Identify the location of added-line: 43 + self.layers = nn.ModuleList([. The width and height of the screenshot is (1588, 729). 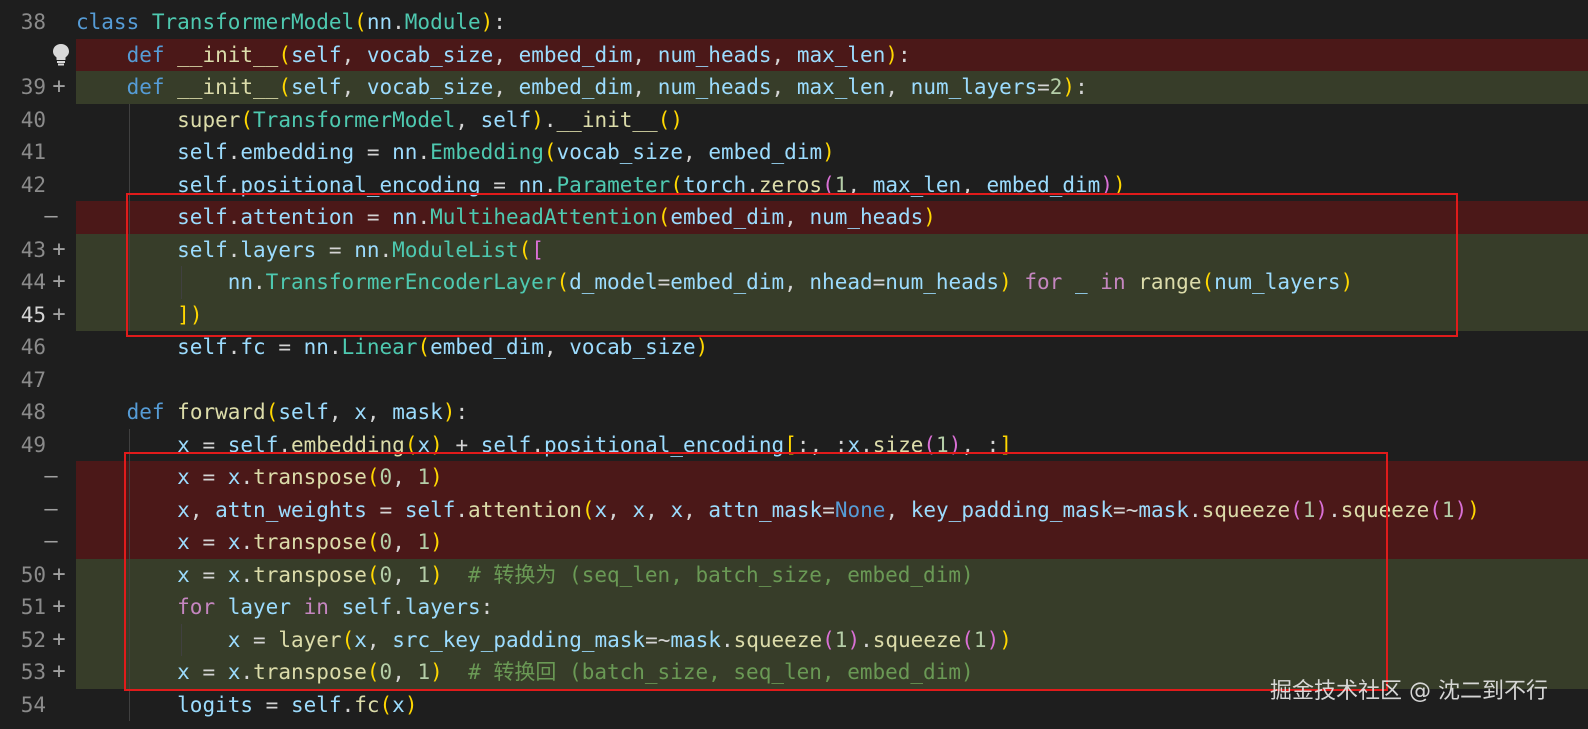
(794, 249).